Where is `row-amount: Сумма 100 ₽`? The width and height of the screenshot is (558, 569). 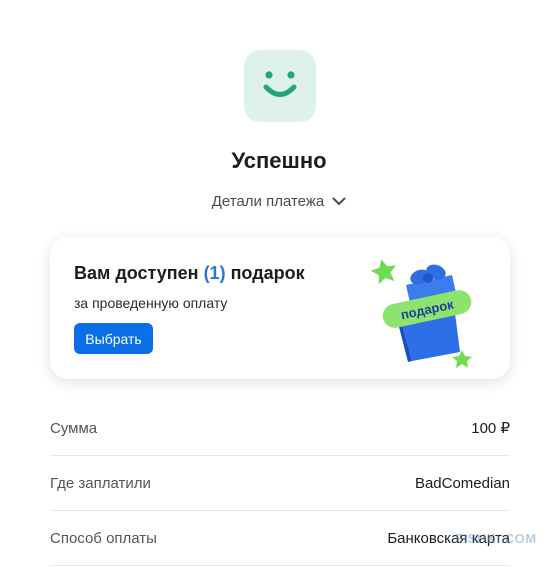 row-amount: Сумма 100 ₽ is located at coordinates (280, 428).